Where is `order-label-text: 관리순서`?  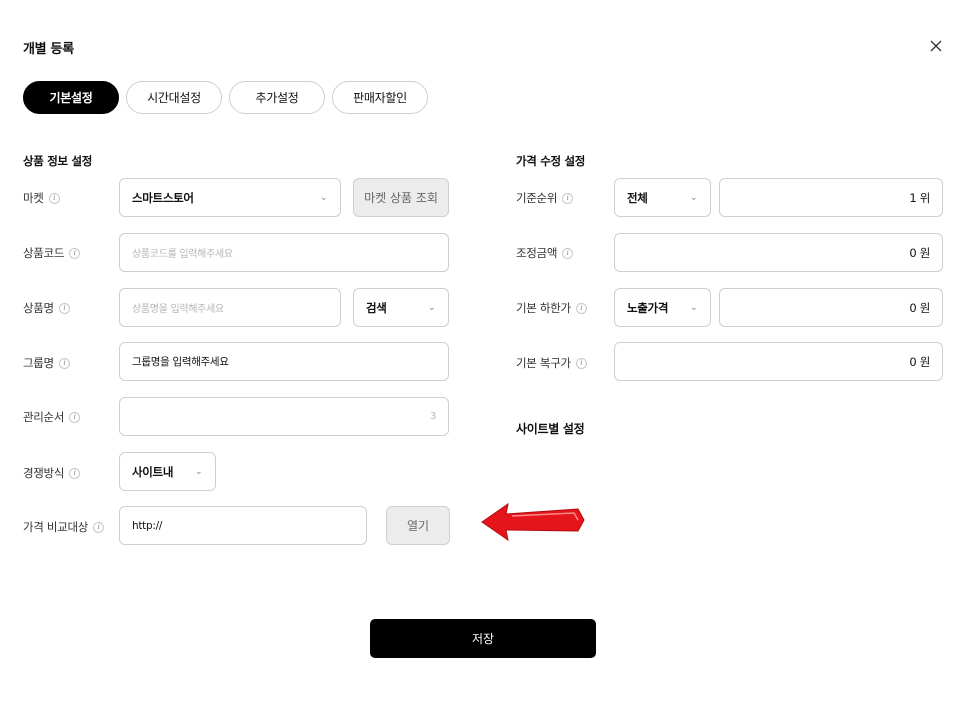 order-label-text: 관리순서 is located at coordinates (44, 417).